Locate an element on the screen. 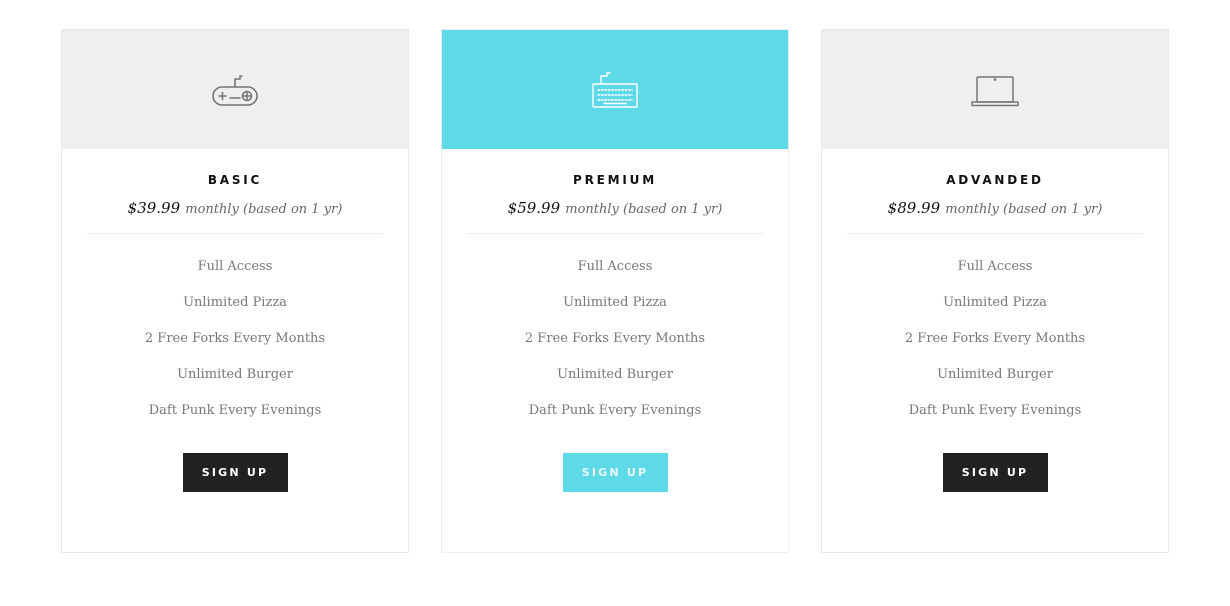 The height and width of the screenshot is (606, 1230). signup-button-basic: SIGN UP is located at coordinates (235, 472).